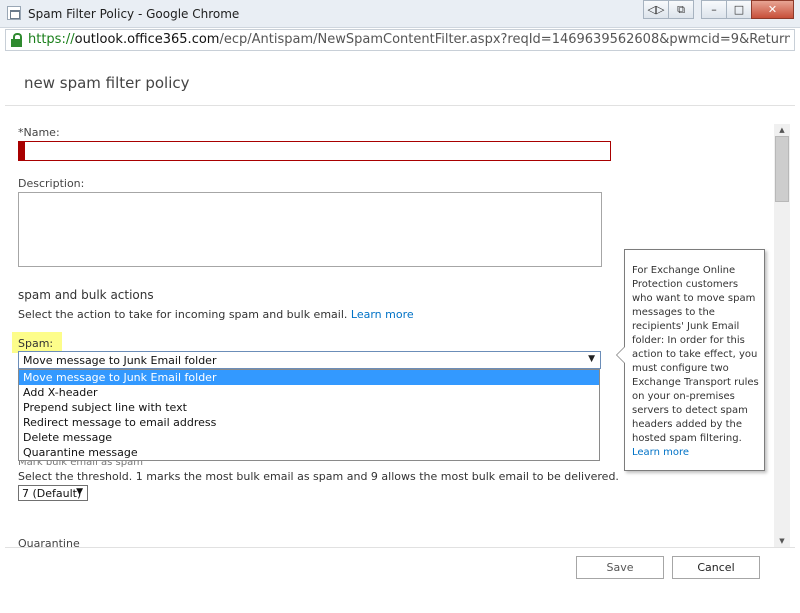 Image resolution: width=800 pixels, height=613 pixels. I want to click on section-title: spam and bulk actions, so click(86, 295).